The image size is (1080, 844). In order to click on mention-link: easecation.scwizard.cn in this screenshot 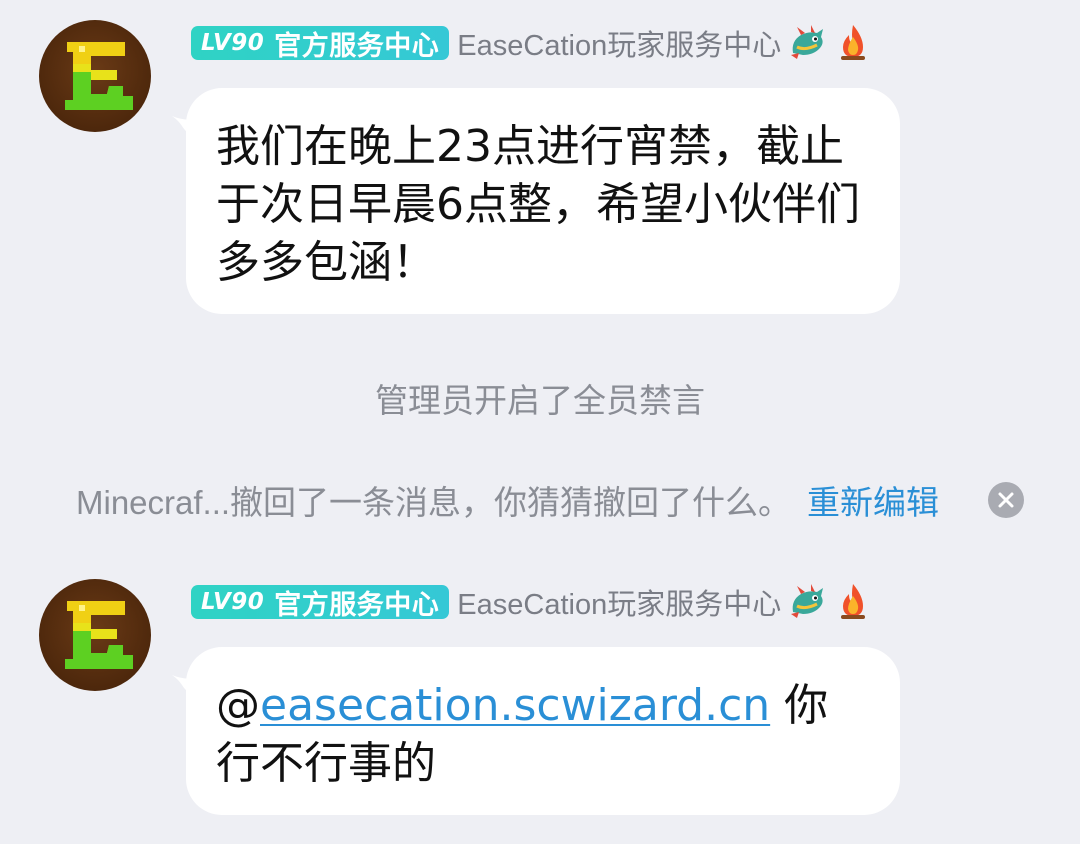, I will do `click(515, 705)`.